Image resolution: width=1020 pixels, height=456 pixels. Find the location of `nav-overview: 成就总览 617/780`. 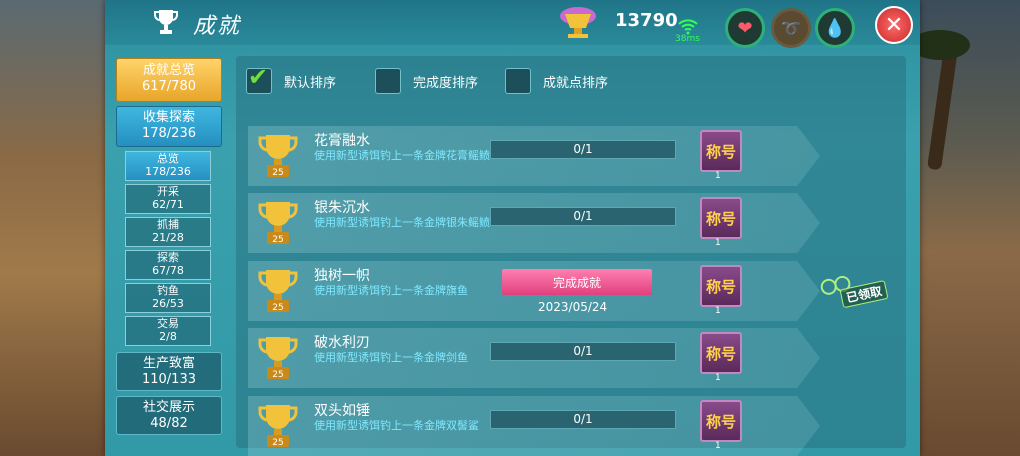

nav-overview: 成就总览 617/780 is located at coordinates (169, 80).